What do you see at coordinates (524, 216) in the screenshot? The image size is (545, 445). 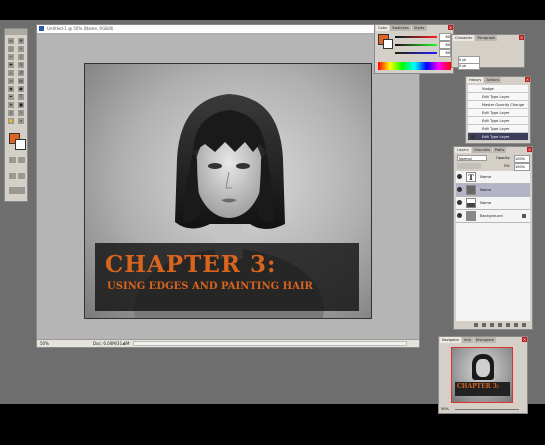 I see `lock-icon` at bounding box center [524, 216].